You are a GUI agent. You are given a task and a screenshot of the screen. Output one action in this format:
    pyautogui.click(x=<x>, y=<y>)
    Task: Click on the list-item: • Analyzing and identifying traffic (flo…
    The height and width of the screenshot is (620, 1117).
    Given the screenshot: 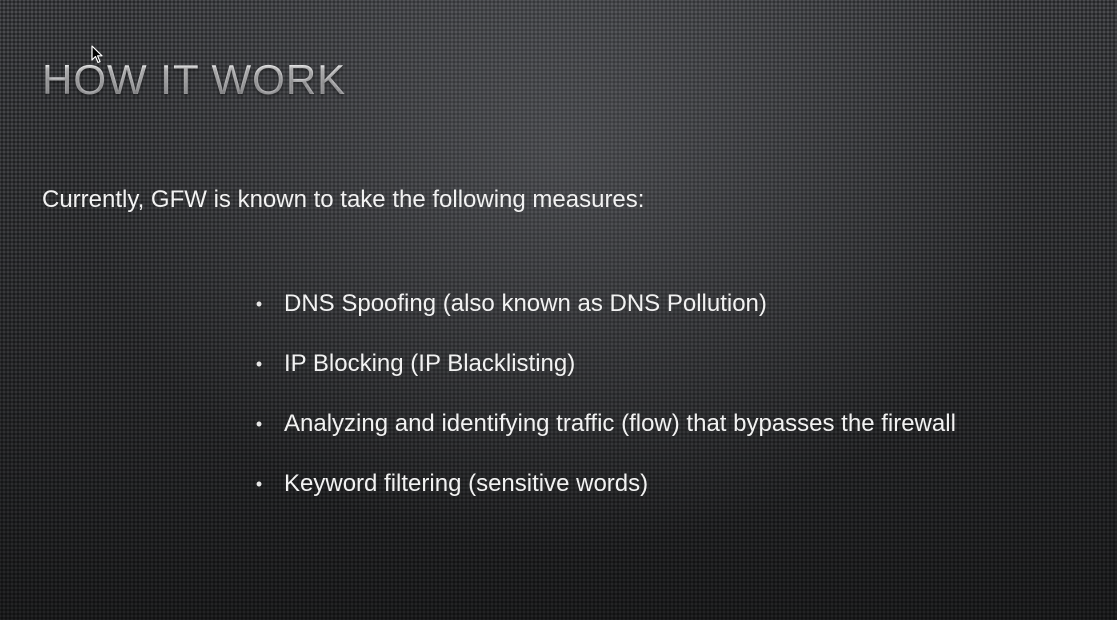 What is the action you would take?
    pyautogui.click(x=612, y=424)
    